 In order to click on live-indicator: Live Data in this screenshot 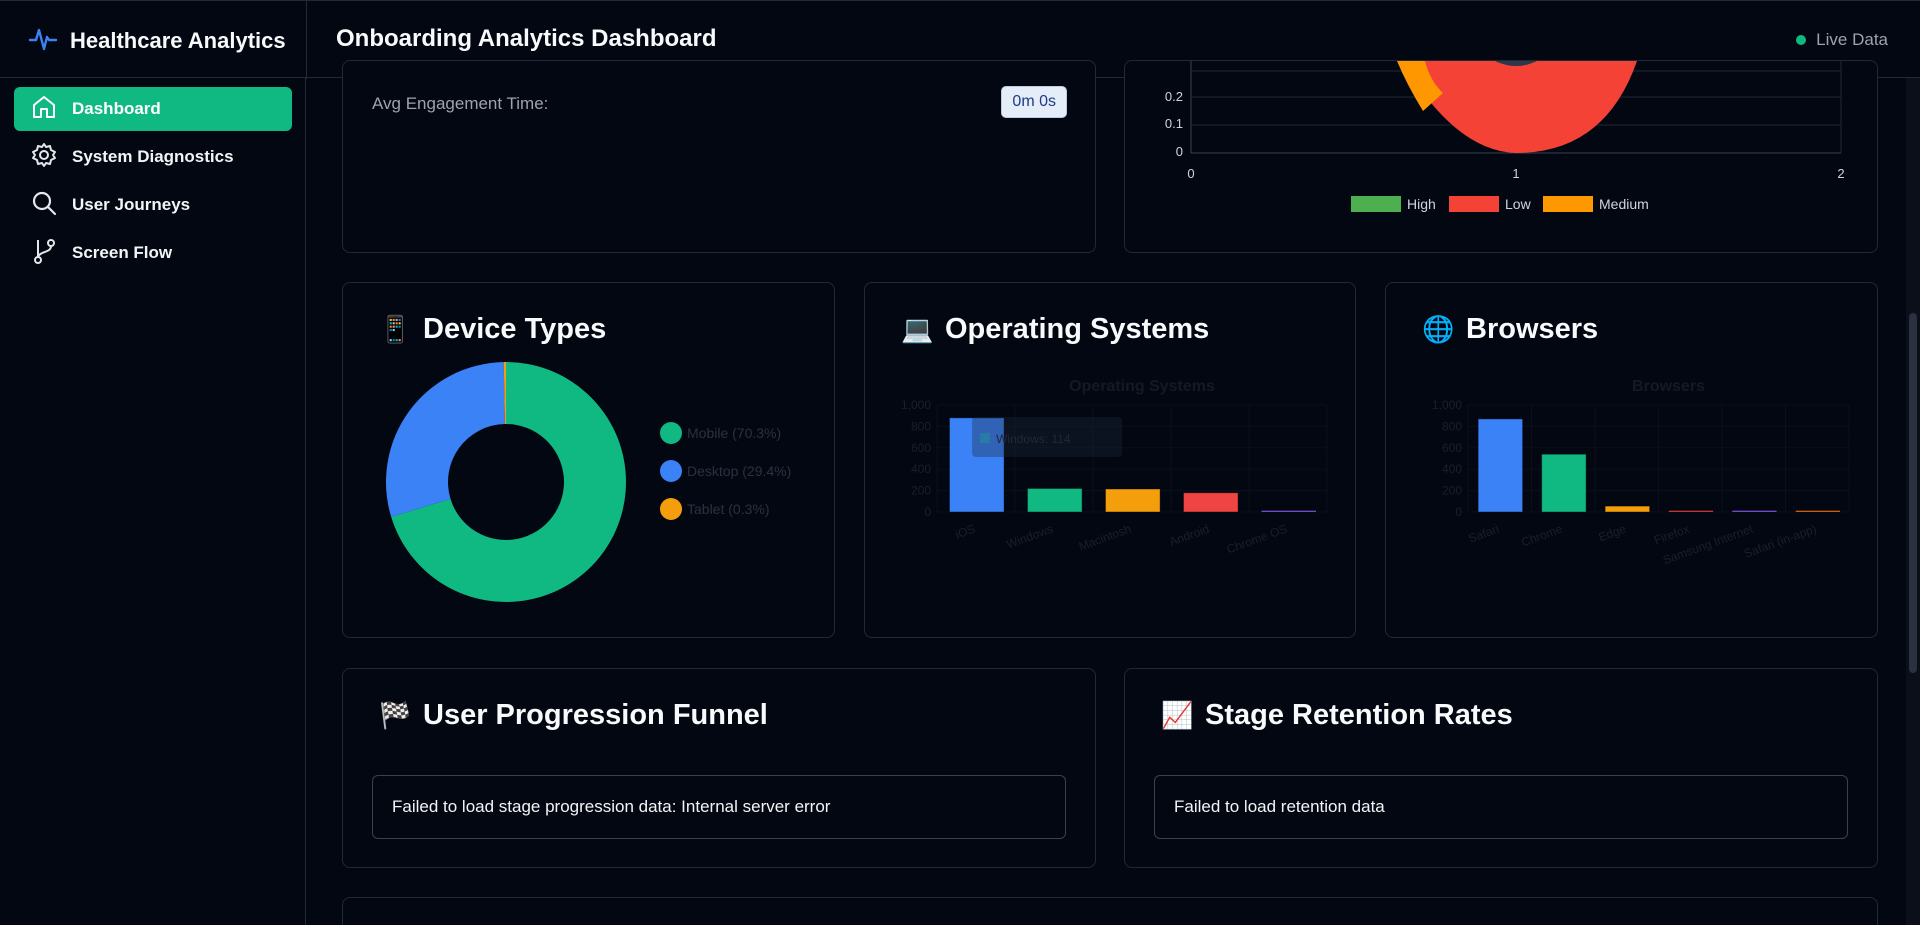, I will do `click(1842, 40)`.